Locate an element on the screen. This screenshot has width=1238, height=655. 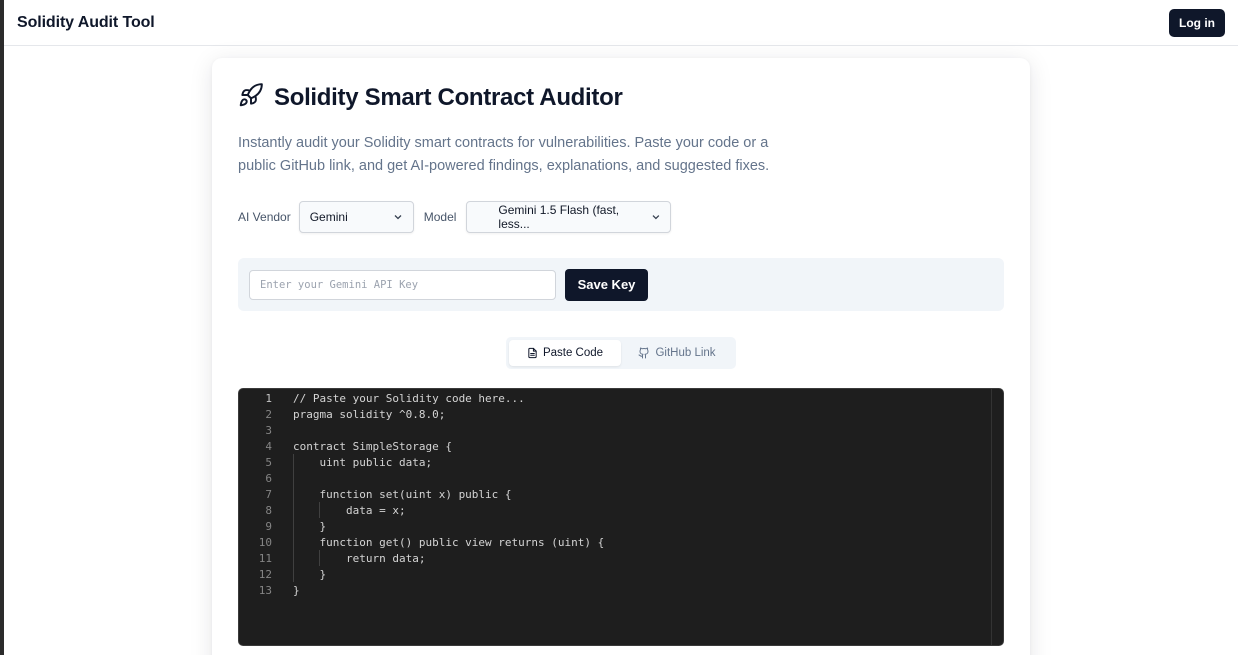
code-line: 3 is located at coordinates (421, 430).